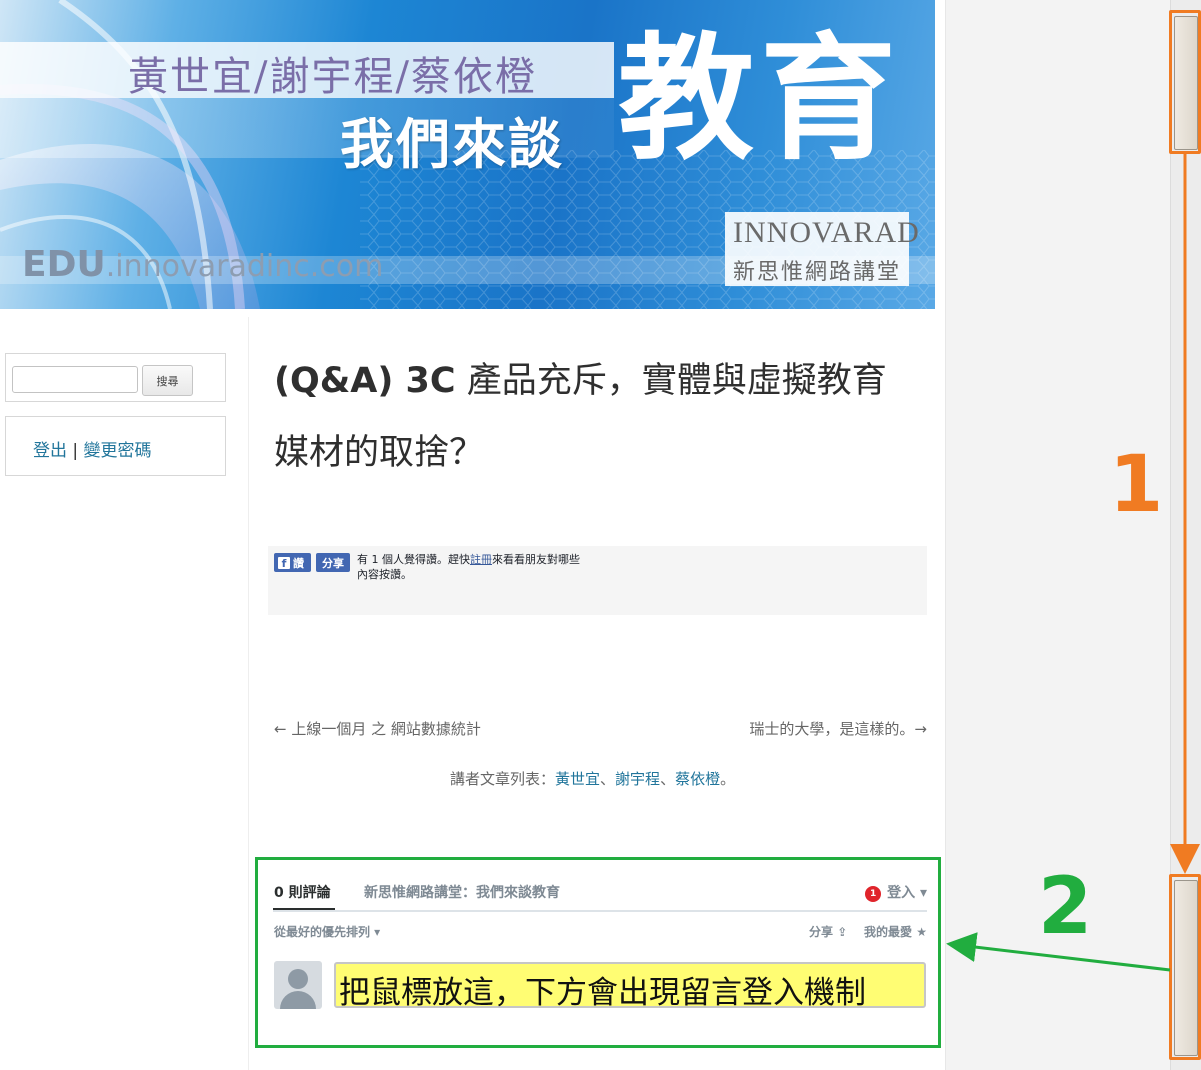 The height and width of the screenshot is (1070, 1201). I want to click on banner-url: EDU.innovaradinc.com, so click(202, 264).